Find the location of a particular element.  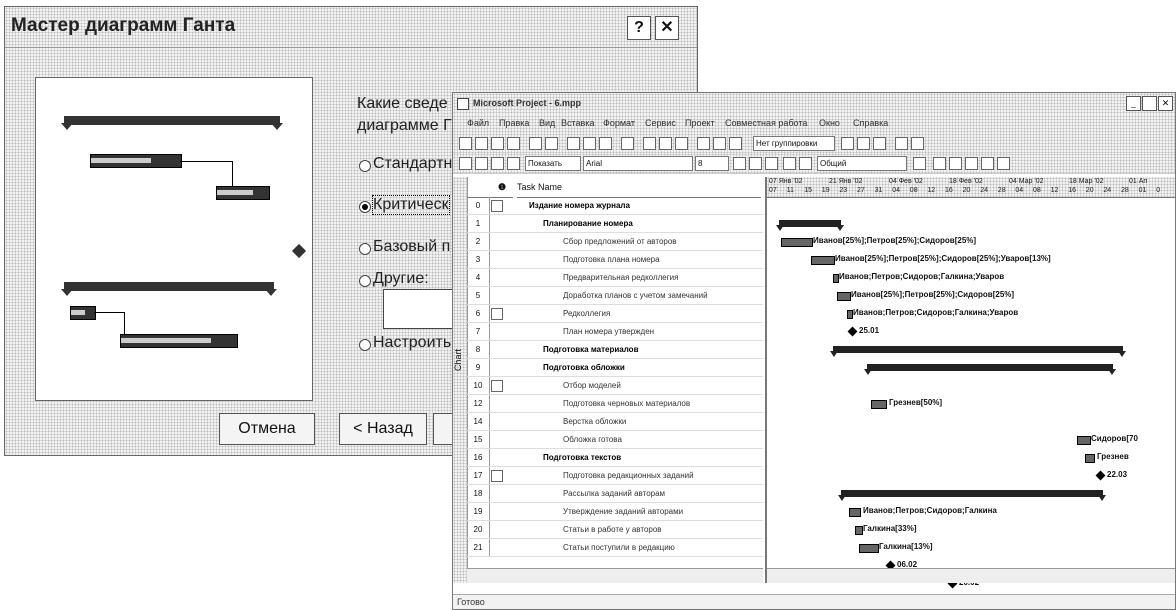

option-baseline-label: Базовый п is located at coordinates (411, 247).